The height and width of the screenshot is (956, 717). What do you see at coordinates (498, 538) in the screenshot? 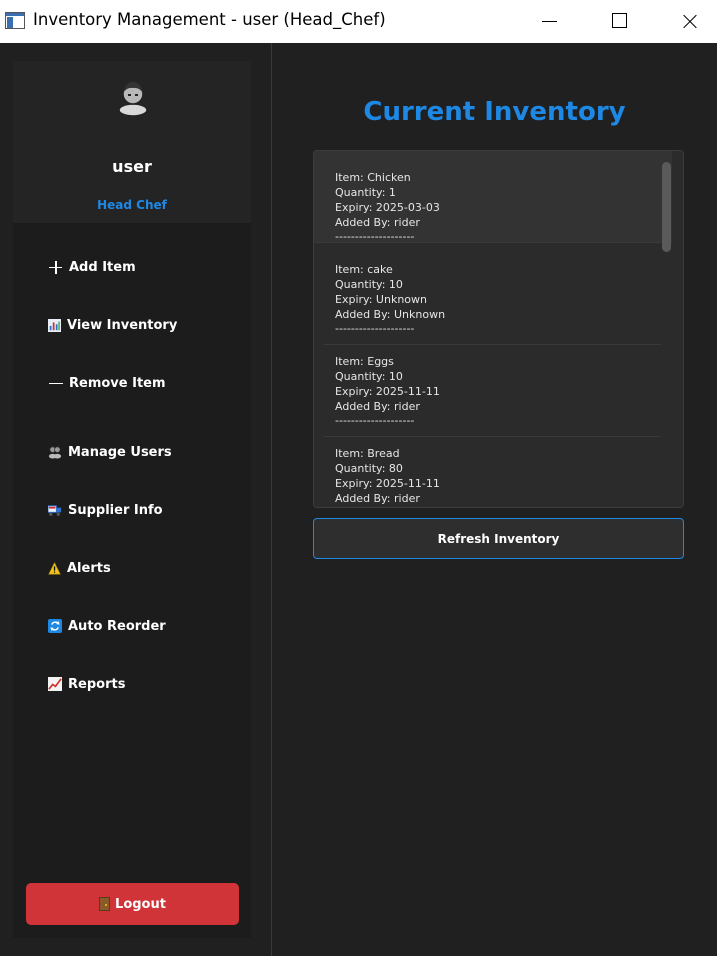
I see `refresh-inventory-button: Refresh Inventory` at bounding box center [498, 538].